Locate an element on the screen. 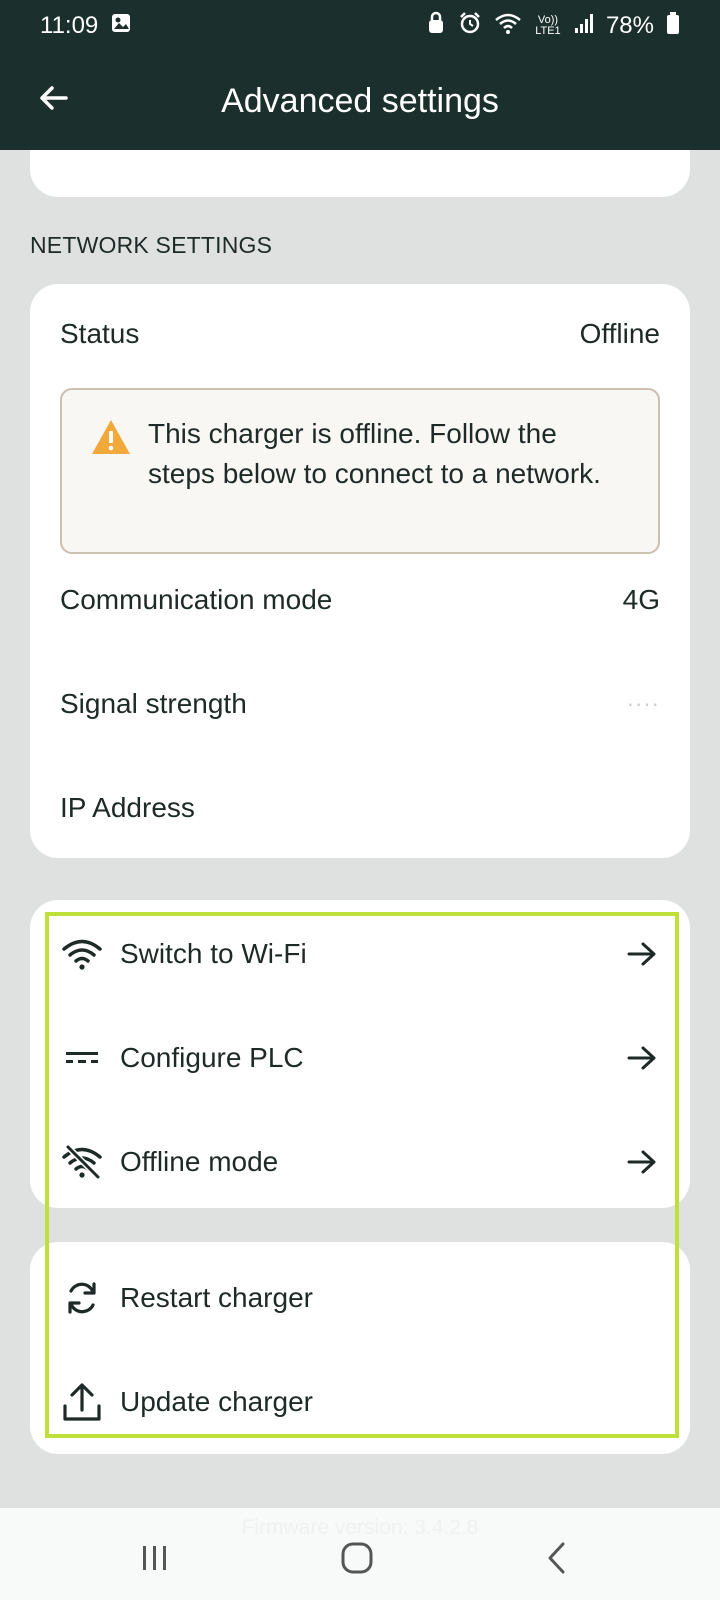 This screenshot has width=720, height=1600. communication-mode-row: Communication mode 4G is located at coordinates (360, 600).